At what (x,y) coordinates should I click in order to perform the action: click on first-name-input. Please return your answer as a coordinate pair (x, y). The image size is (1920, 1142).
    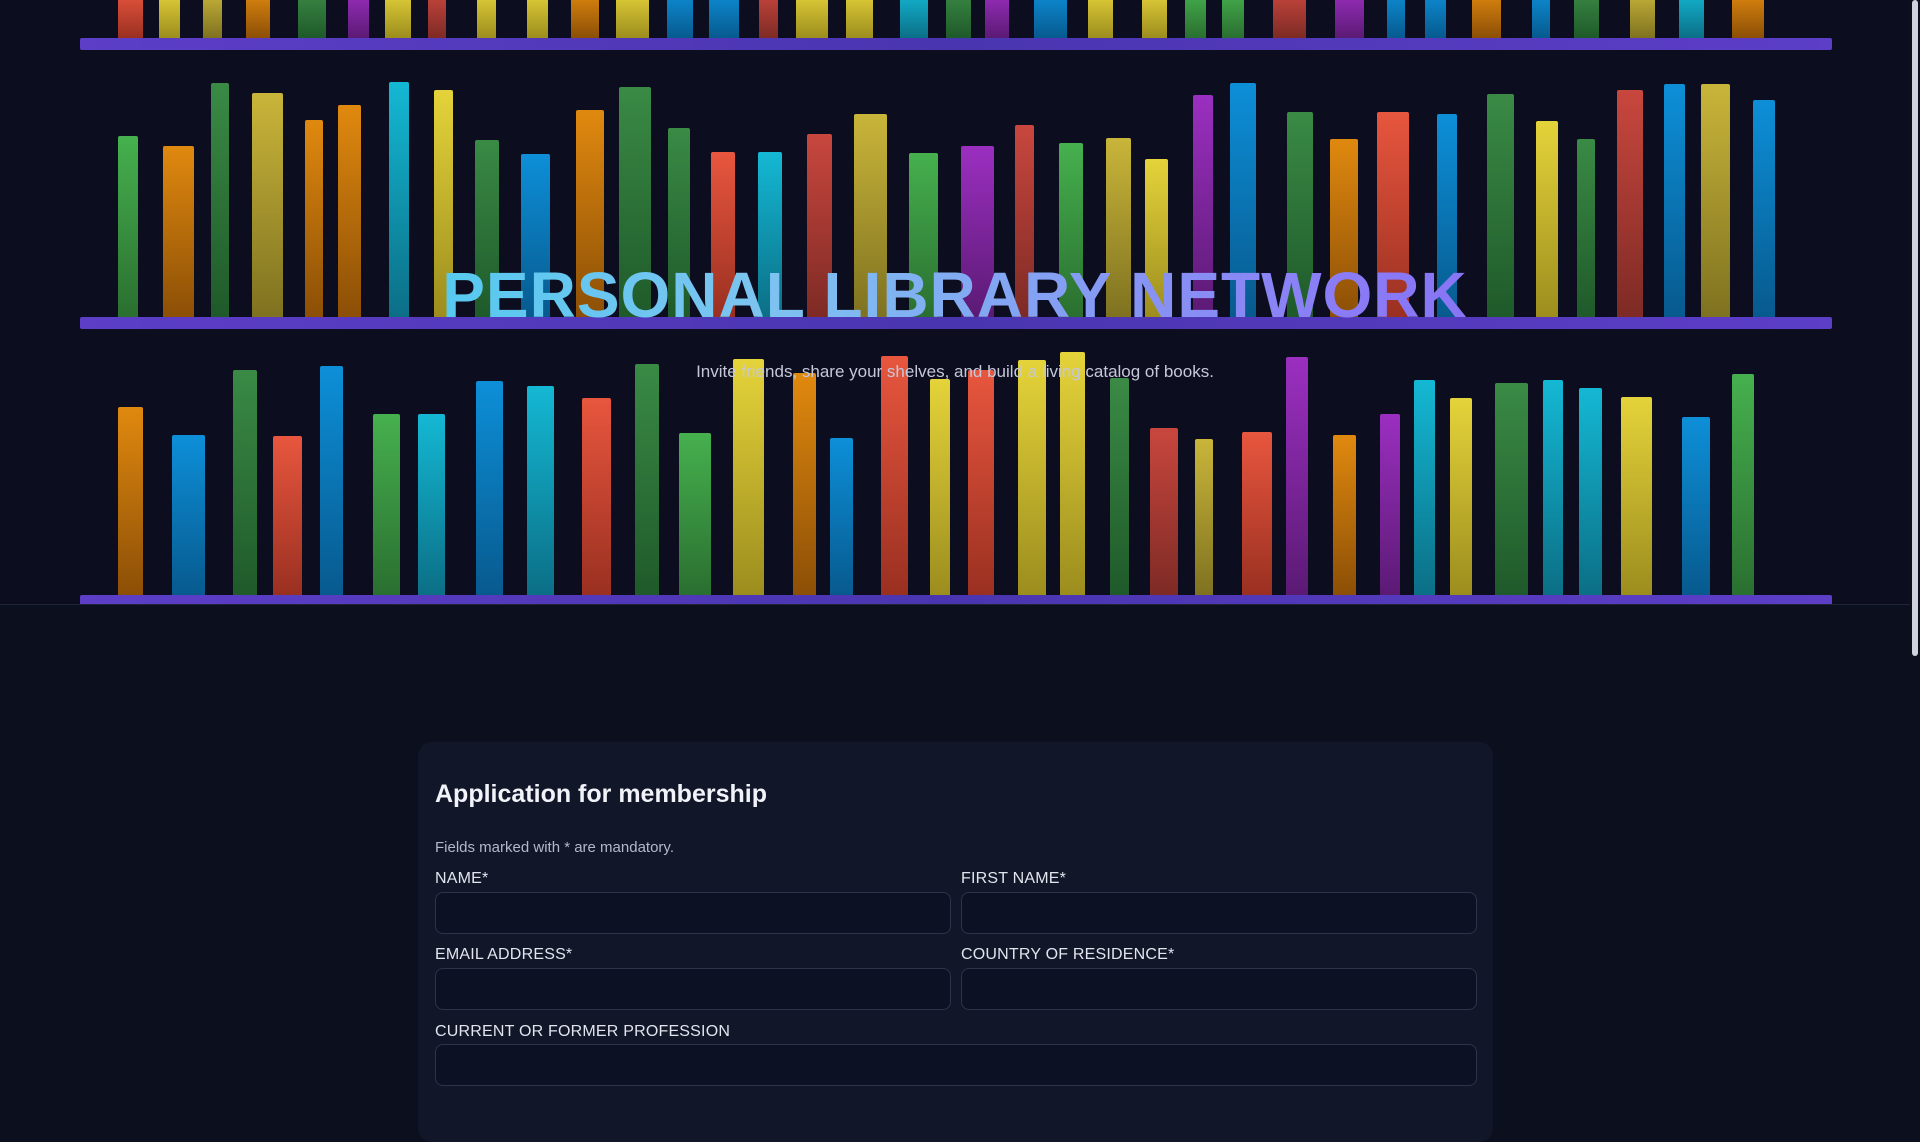
    Looking at the image, I should click on (1219, 913).